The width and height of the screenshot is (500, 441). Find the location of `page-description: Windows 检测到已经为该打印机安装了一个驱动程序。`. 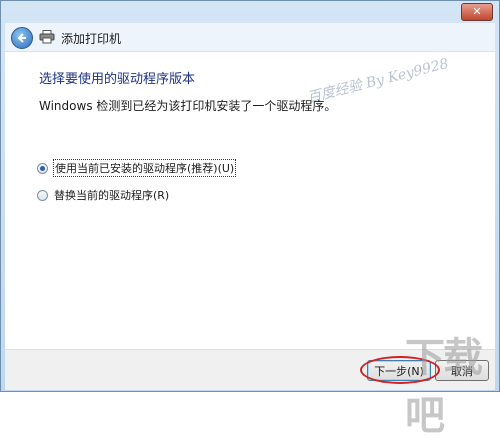

page-description: Windows 检测到已经为该打印机安装了一个驱动程序。 is located at coordinates (188, 106).